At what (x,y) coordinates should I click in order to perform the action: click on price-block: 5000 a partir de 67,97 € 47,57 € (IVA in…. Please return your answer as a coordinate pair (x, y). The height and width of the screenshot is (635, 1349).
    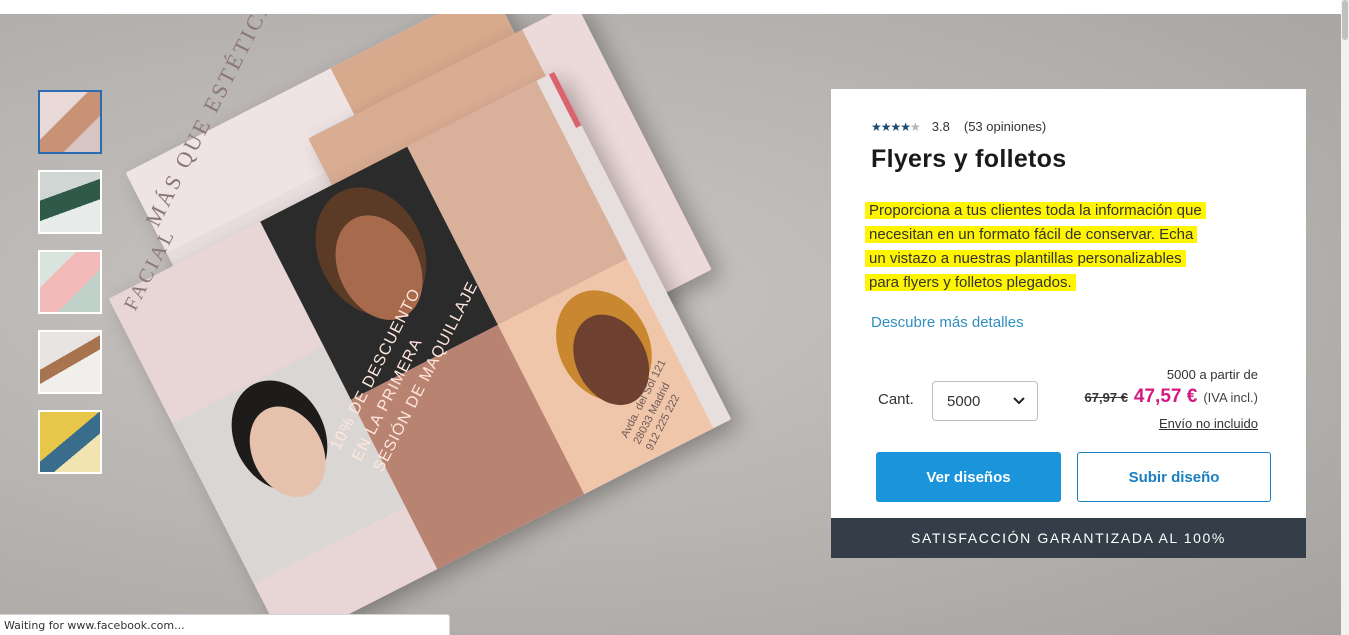
    Looking at the image, I should click on (1171, 400).